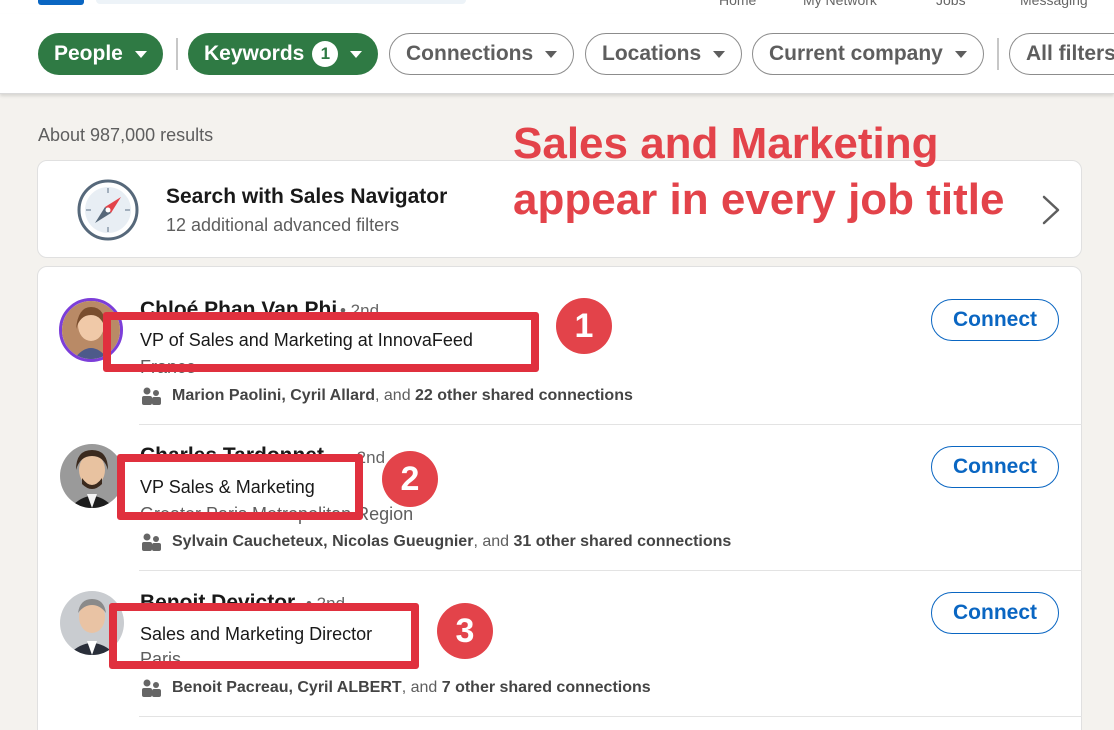 The height and width of the screenshot is (730, 1114). What do you see at coordinates (287, 687) in the screenshot?
I see `shared-names: Benoit Pacreau, Cyril ALBERT` at bounding box center [287, 687].